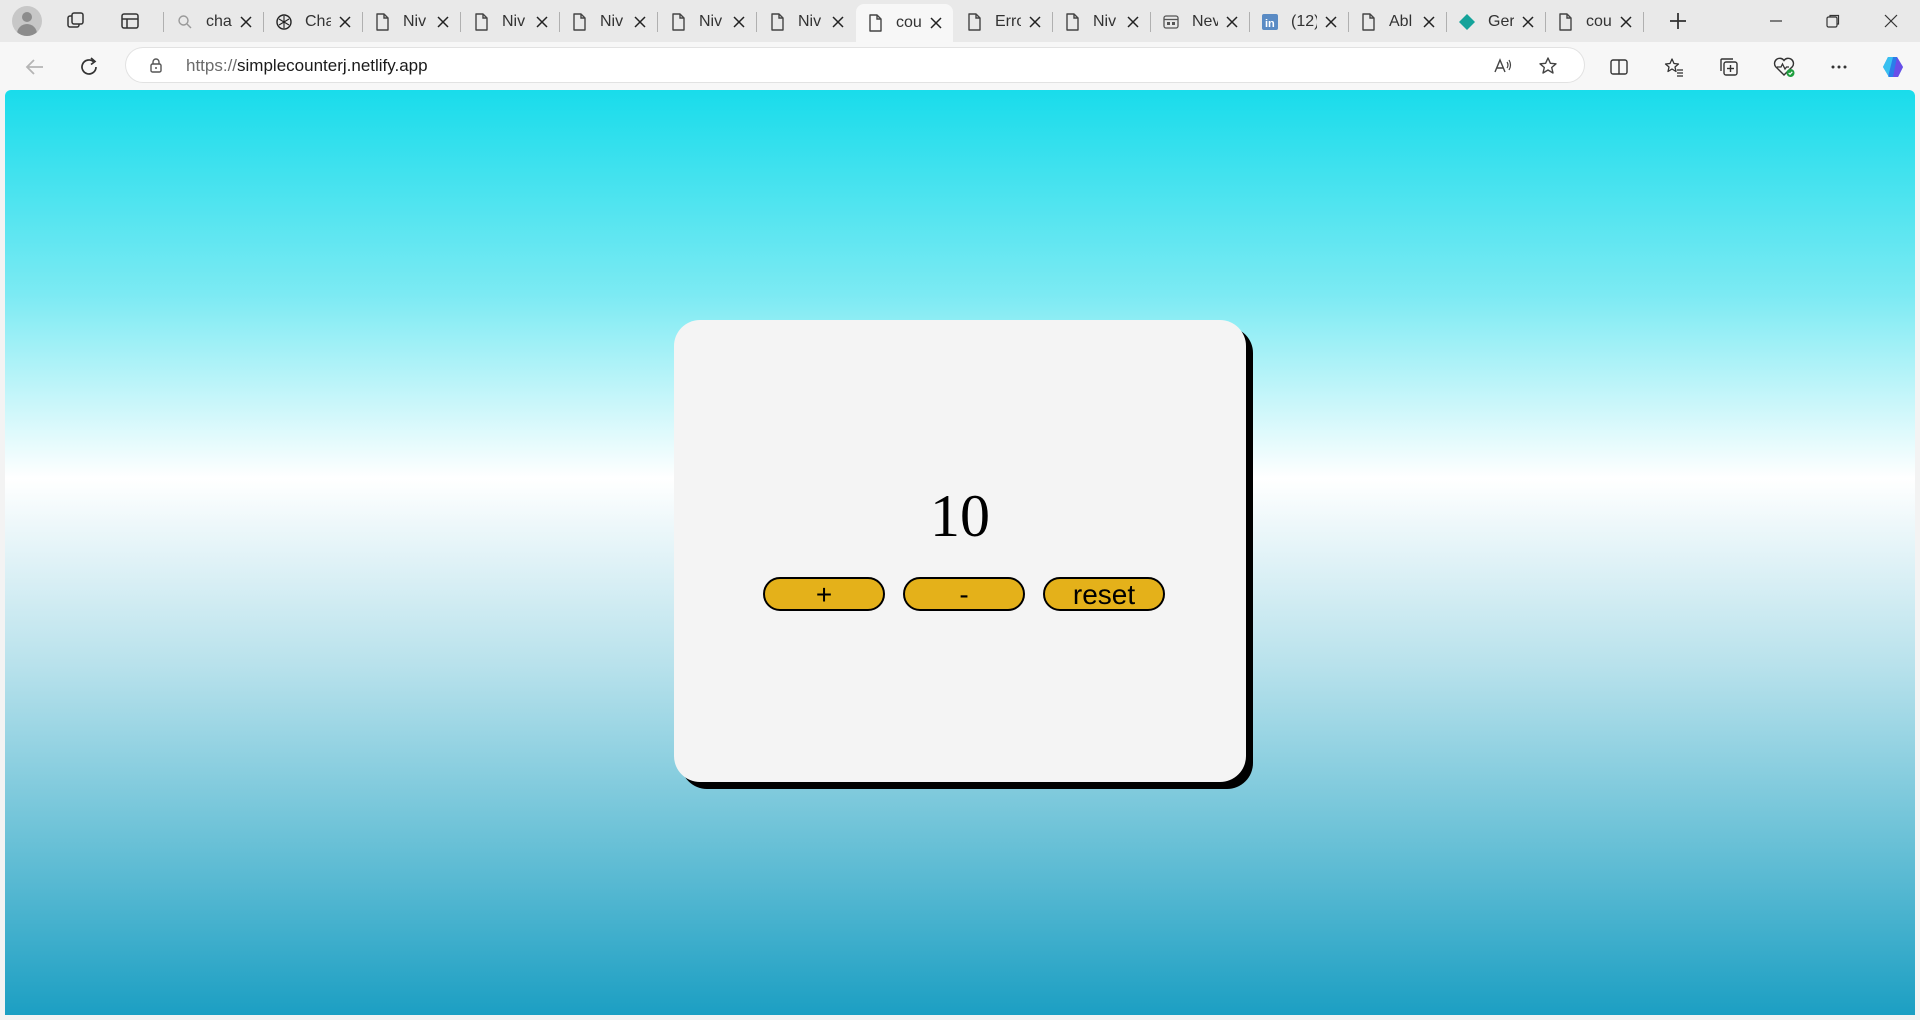 This screenshot has height=1020, width=1920. Describe the element at coordinates (1304, 21) in the screenshot. I see `tab-title: (12)` at that location.